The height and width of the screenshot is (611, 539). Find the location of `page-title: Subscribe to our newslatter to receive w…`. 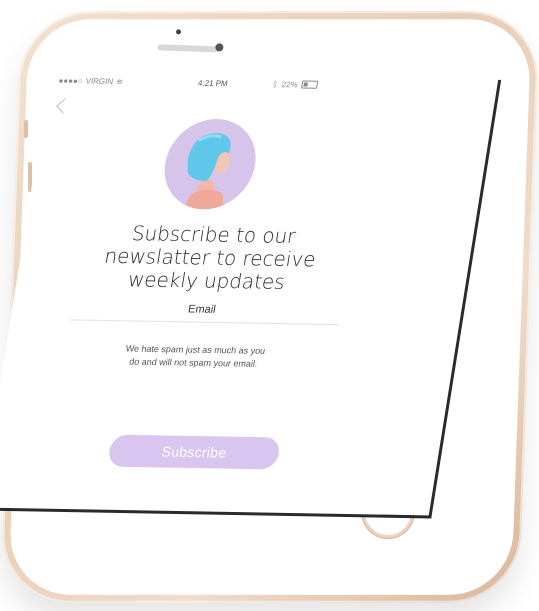

page-title: Subscribe to our newslatter to receive w… is located at coordinates (210, 258).